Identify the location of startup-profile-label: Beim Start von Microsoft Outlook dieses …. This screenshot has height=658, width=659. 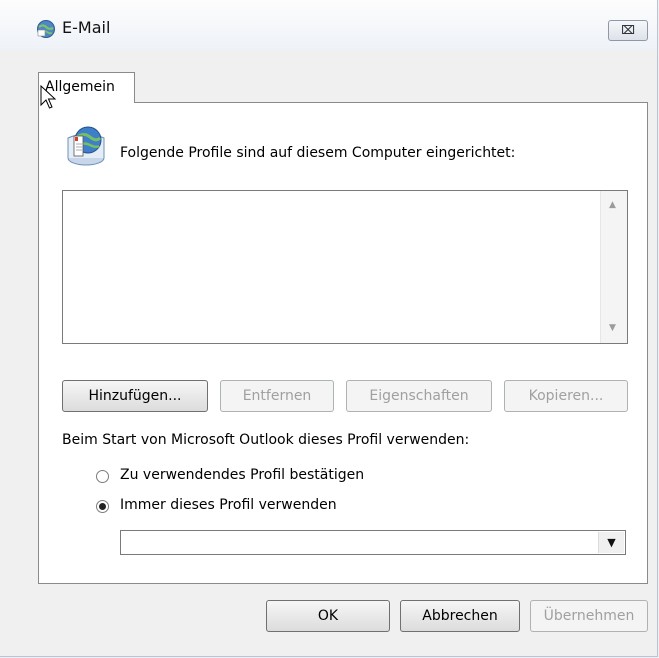
(266, 440).